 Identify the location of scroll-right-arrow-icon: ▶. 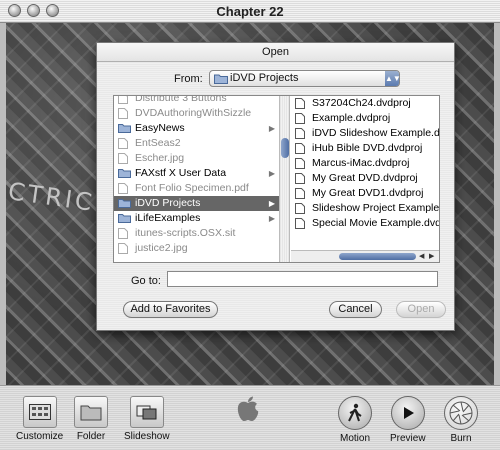
(431, 256).